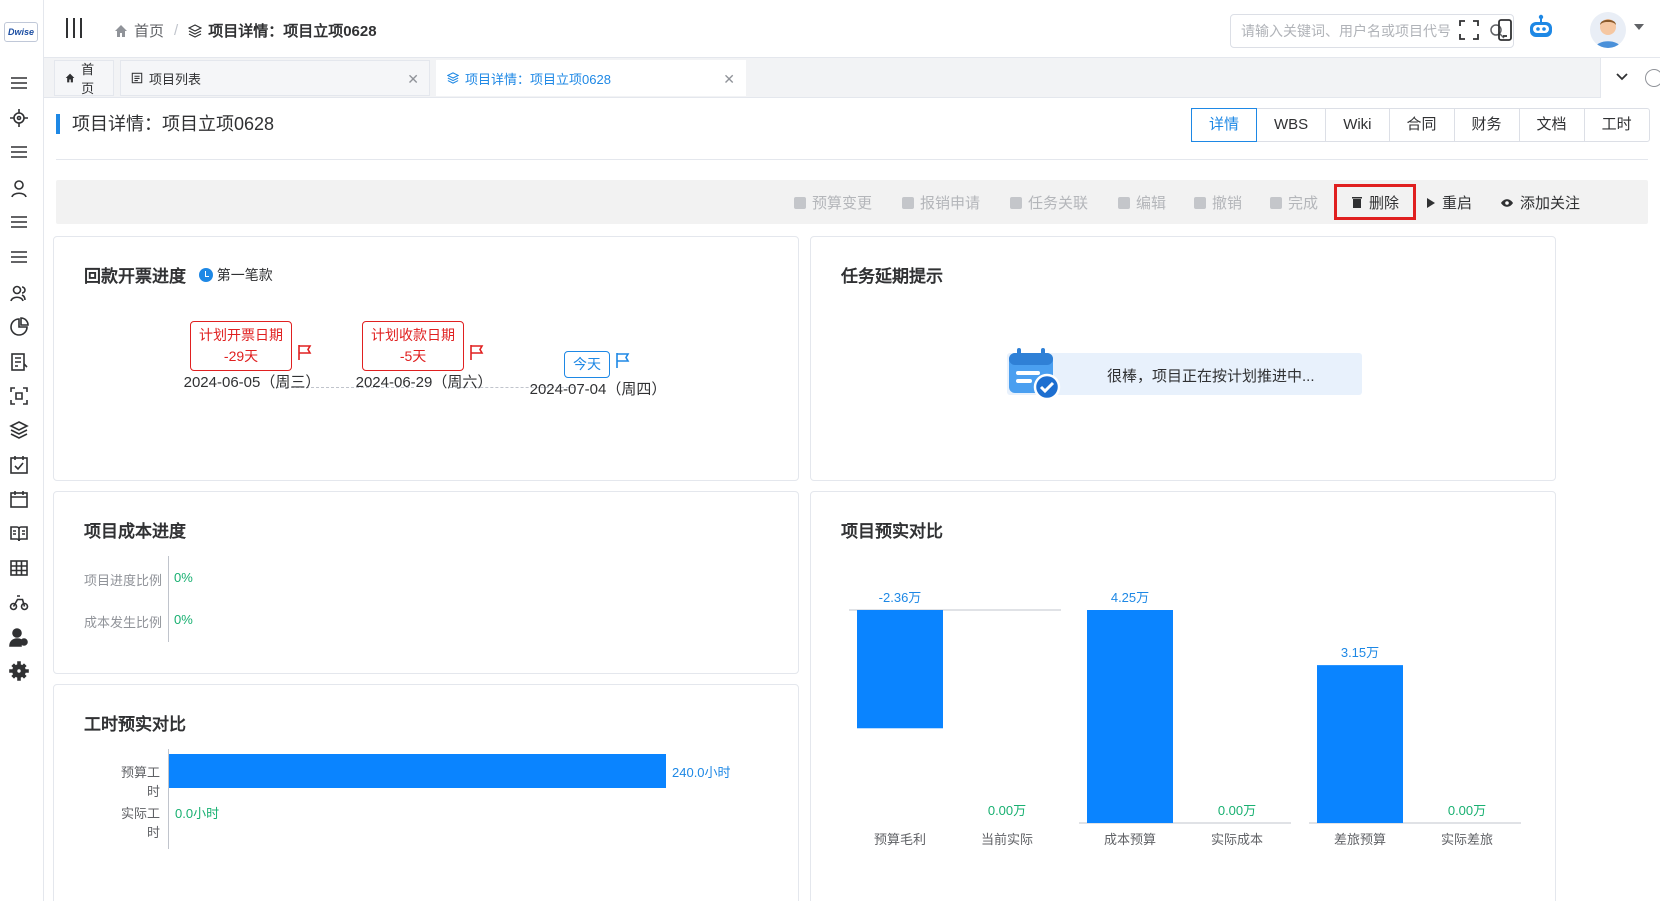  What do you see at coordinates (19, 671) in the screenshot?
I see `gear-icon` at bounding box center [19, 671].